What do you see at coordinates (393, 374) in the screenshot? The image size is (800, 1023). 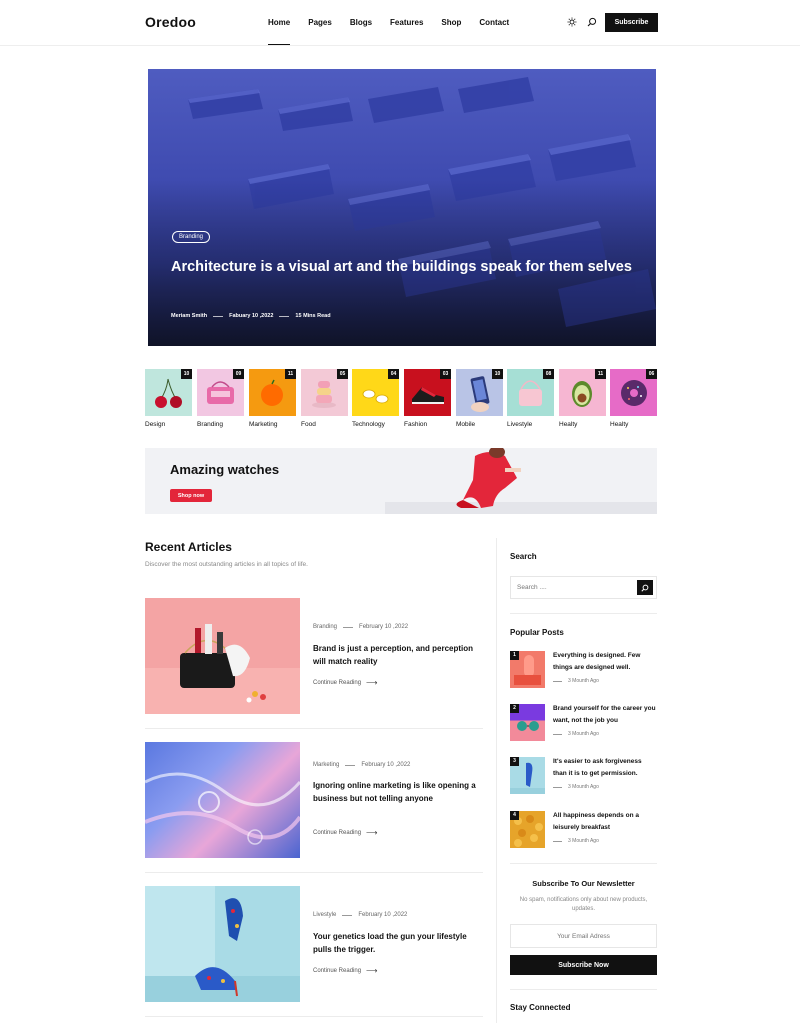 I see `category-count: 04` at bounding box center [393, 374].